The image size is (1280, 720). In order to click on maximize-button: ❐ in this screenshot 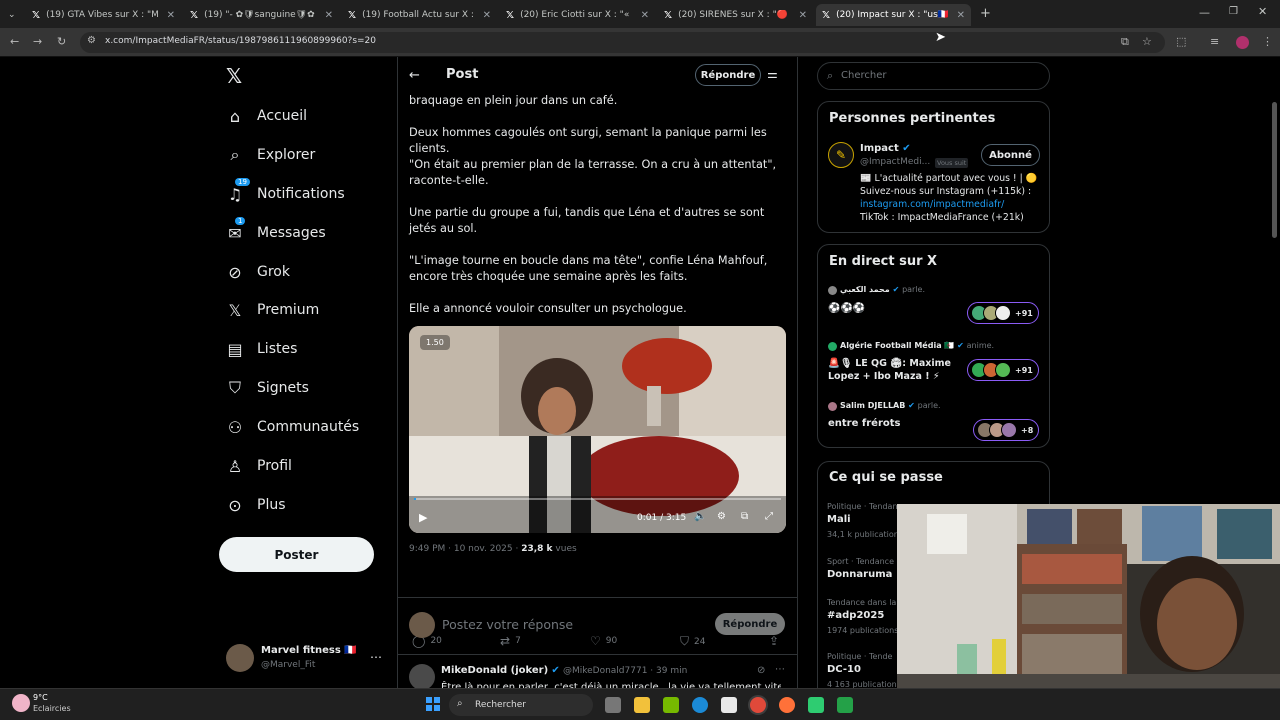, I will do `click(1233, 11)`.